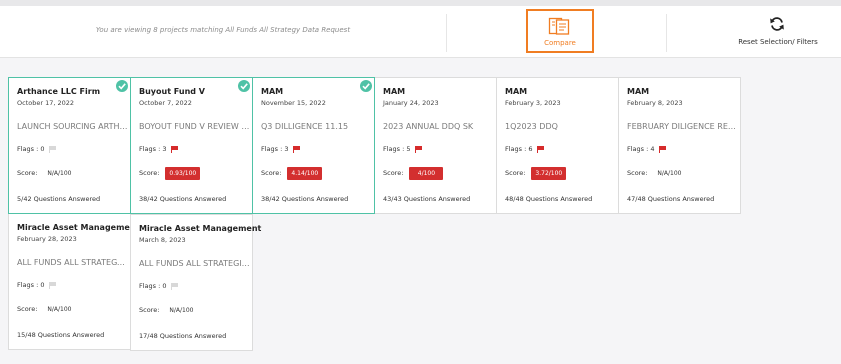 Image resolution: width=841 pixels, height=364 pixels. Describe the element at coordinates (59, 199) in the screenshot. I see `card-questions-answered: 5/42 Questions Answered` at that location.